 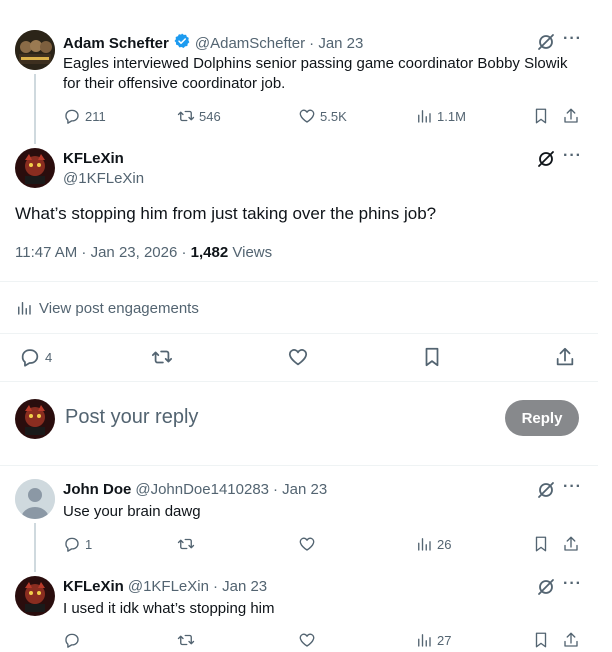 What do you see at coordinates (433, 640) in the screenshot?
I see `views-button: 27` at bounding box center [433, 640].